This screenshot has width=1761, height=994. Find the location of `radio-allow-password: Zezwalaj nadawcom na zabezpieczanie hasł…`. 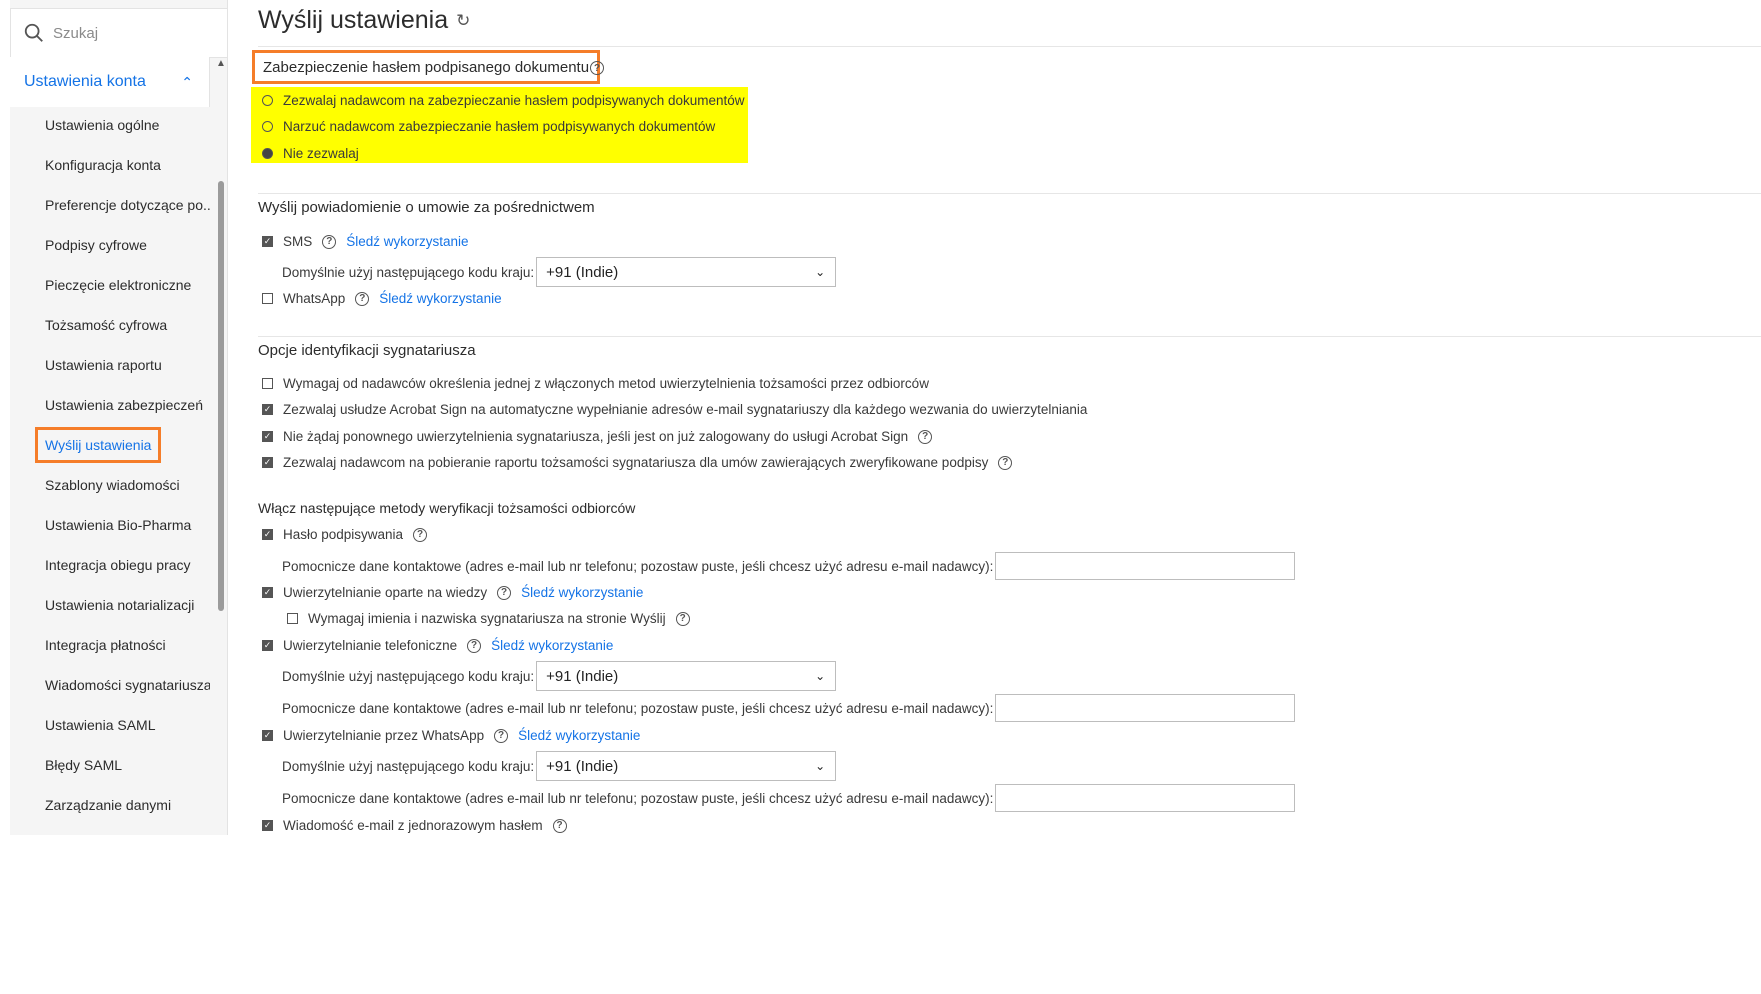

radio-allow-password: Zezwalaj nadawcom na zabezpieczanie hasł… is located at coordinates (503, 100).